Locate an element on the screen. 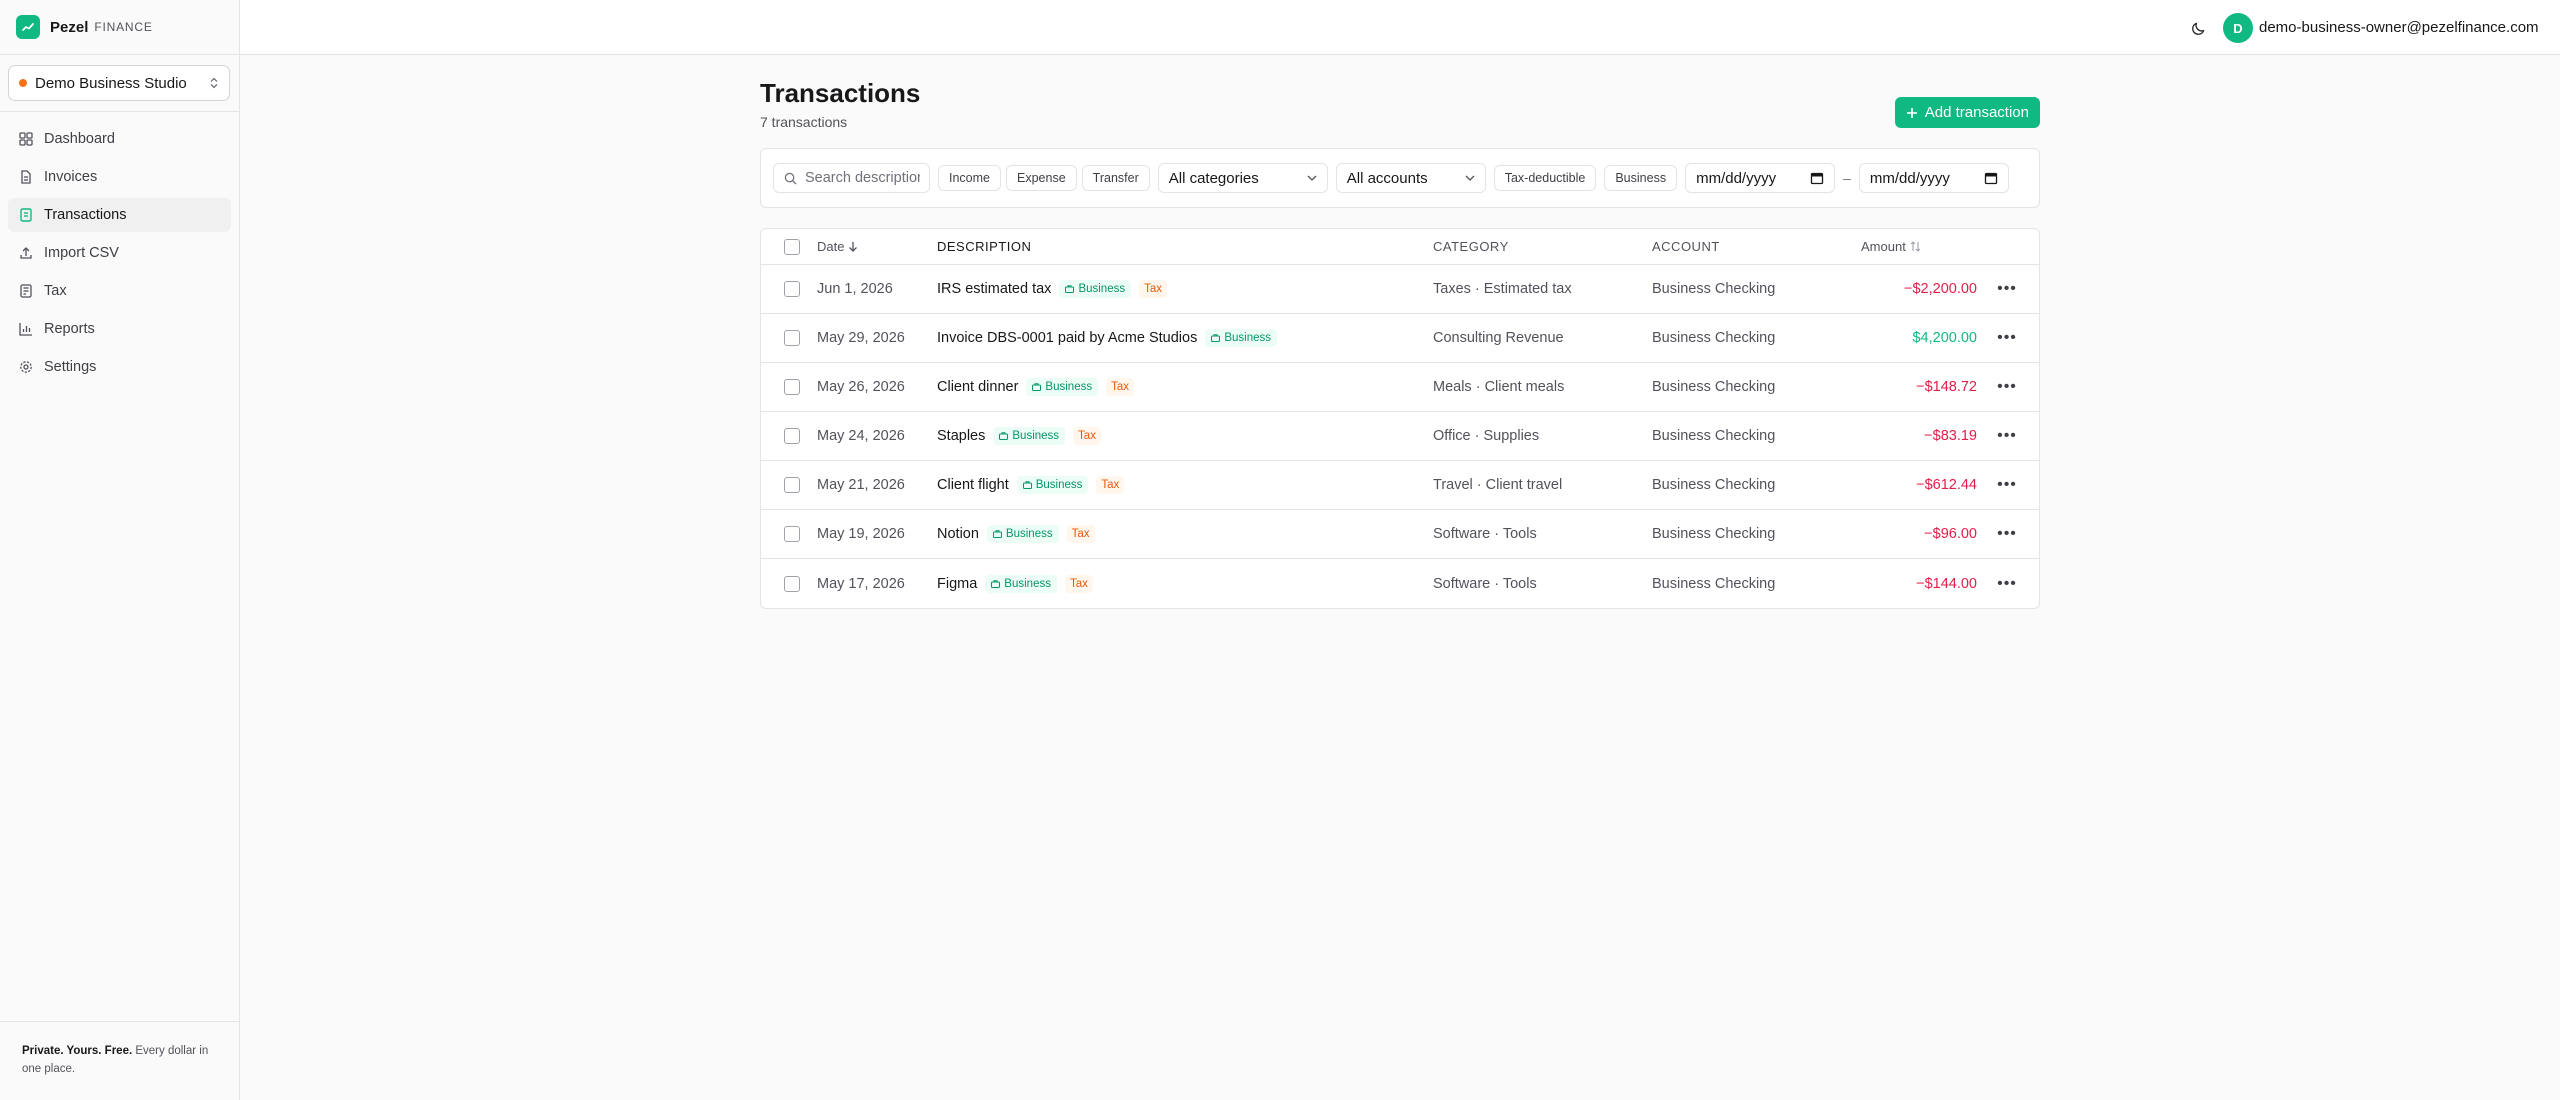  row-date: May 21, 2026 is located at coordinates (861, 485).